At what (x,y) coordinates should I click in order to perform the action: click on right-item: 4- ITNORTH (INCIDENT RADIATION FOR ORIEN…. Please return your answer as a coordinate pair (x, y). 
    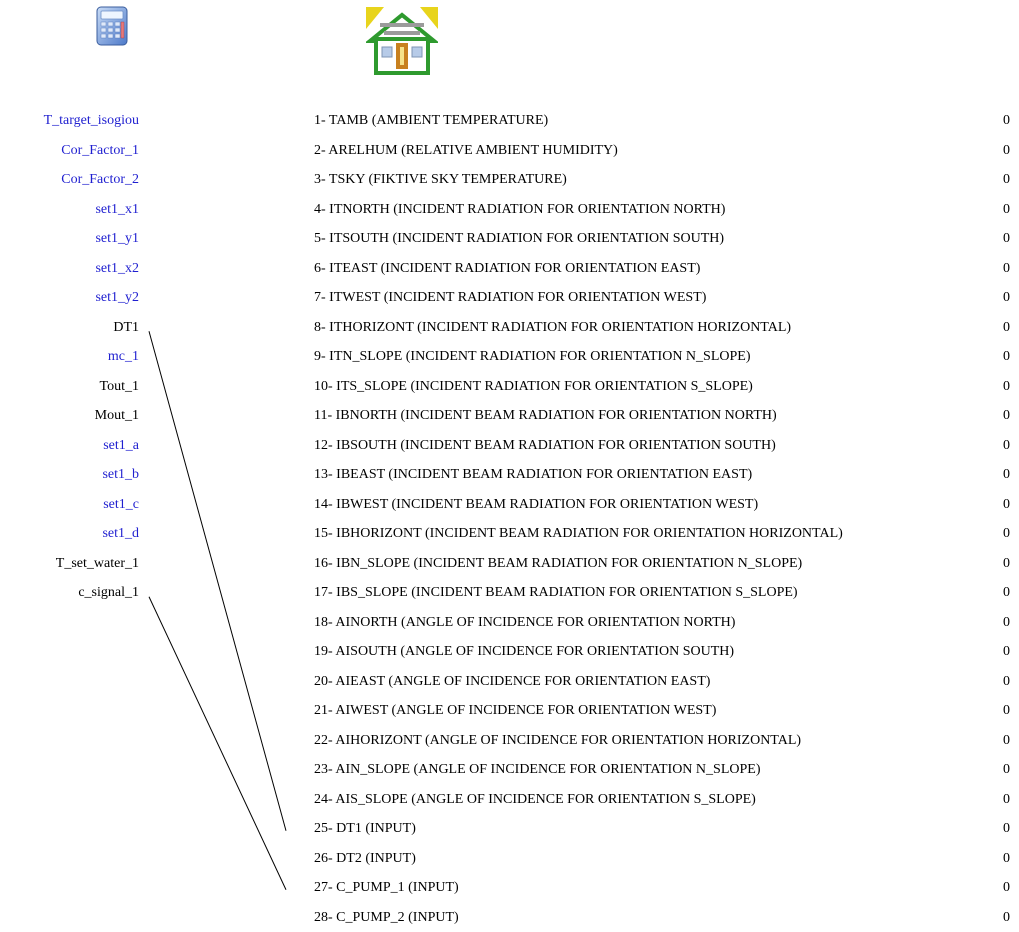
    Looking at the image, I should click on (654, 210).